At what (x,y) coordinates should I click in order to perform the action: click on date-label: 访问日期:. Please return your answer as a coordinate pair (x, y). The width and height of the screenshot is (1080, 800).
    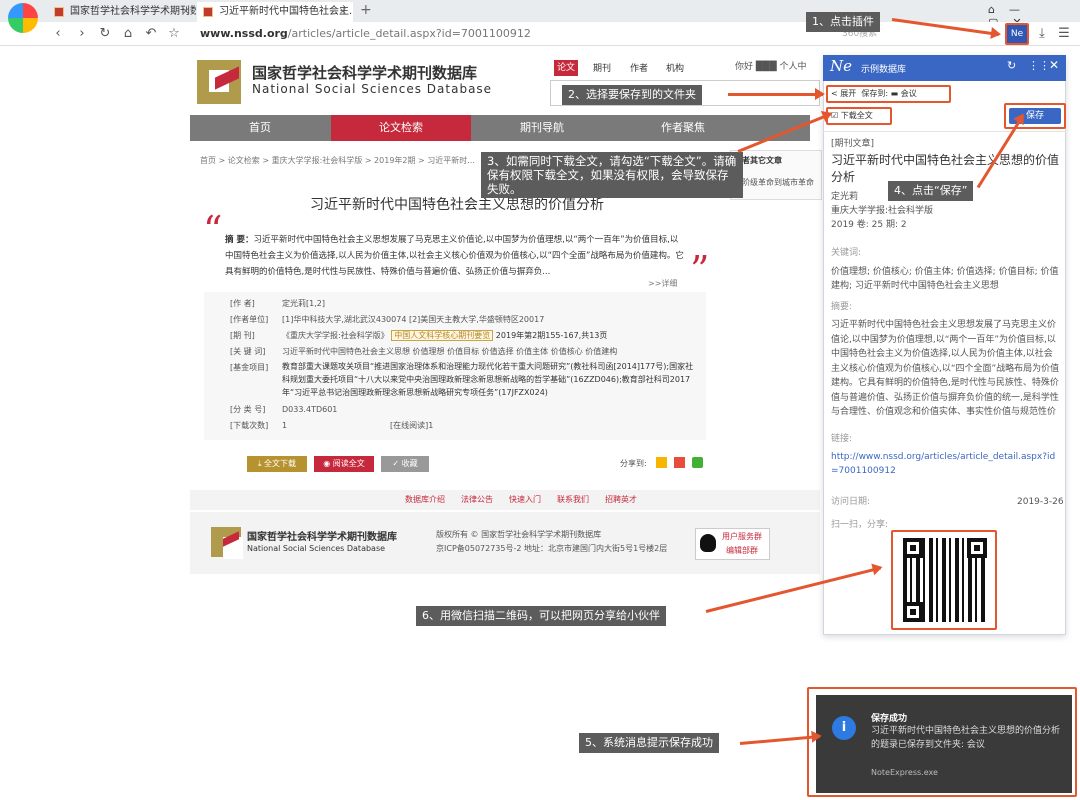
    Looking at the image, I should click on (851, 502).